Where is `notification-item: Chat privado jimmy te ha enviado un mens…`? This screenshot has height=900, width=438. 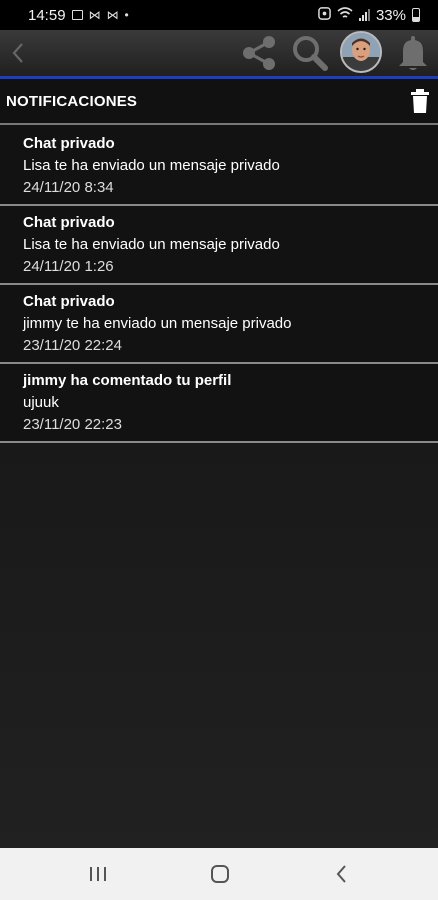 notification-item: Chat privado jimmy te ha enviado un mens… is located at coordinates (219, 324).